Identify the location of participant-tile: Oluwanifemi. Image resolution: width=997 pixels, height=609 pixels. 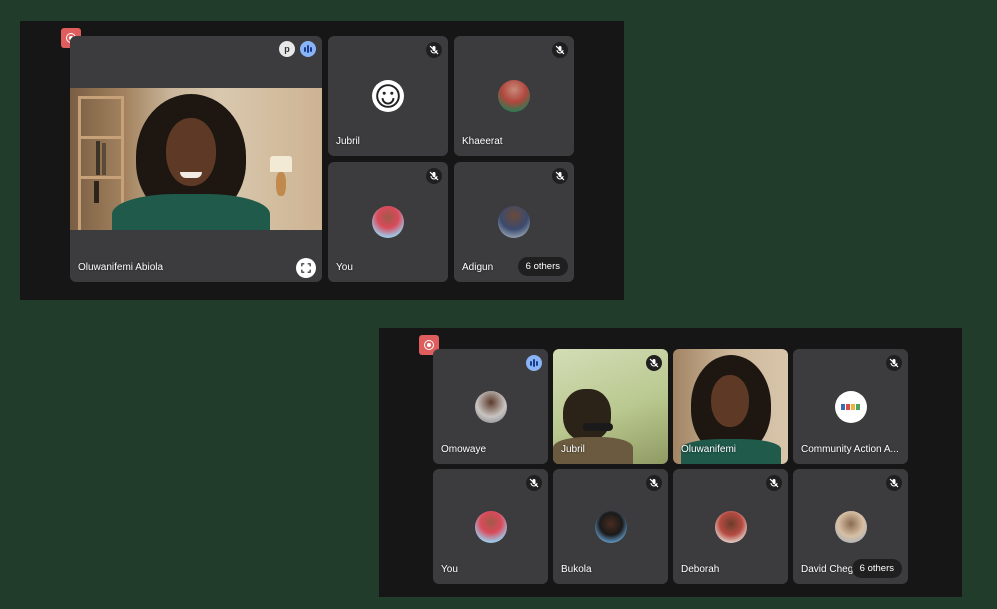
(730, 406).